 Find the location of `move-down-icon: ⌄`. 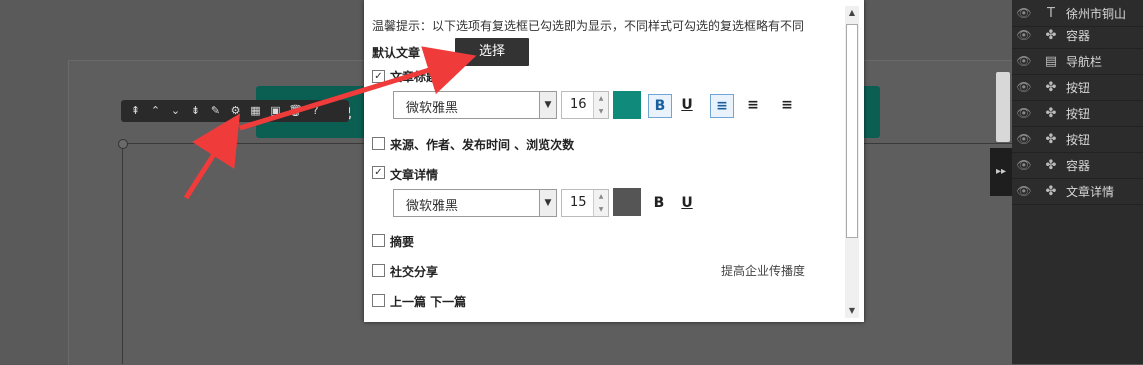

move-down-icon: ⌄ is located at coordinates (175, 111).